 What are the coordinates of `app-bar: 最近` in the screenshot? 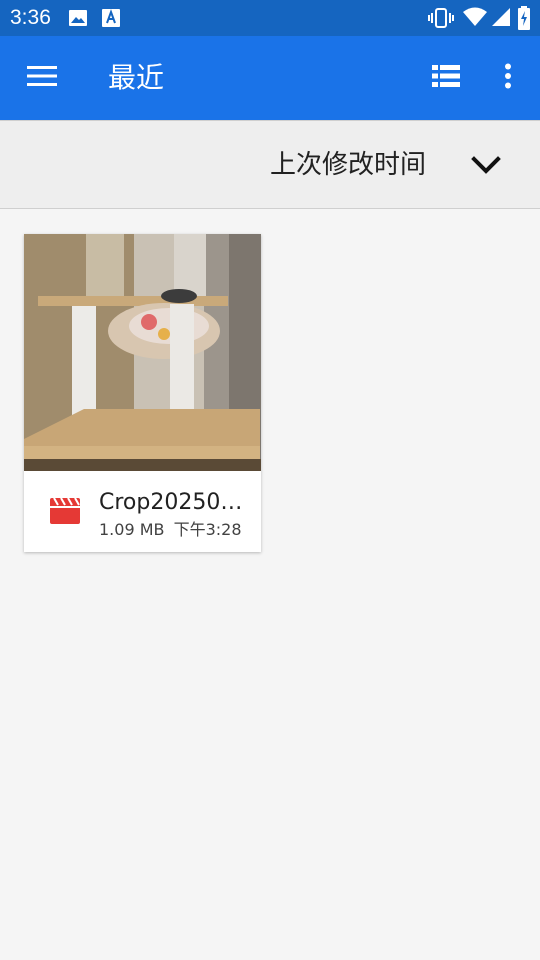 It's located at (270, 78).